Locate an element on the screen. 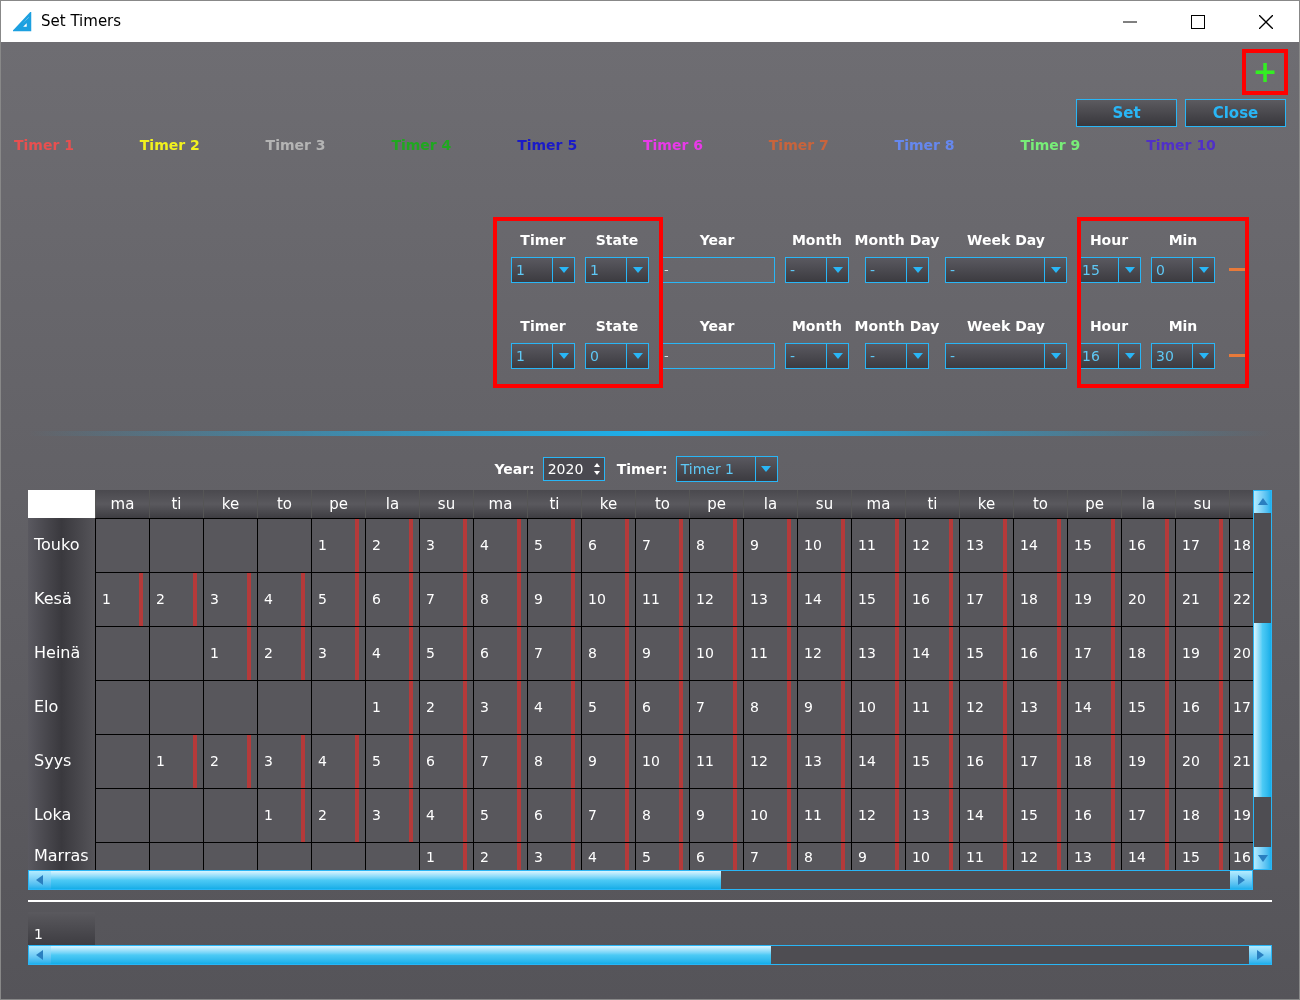 Image resolution: width=1300 pixels, height=1000 pixels. close-icon is located at coordinates (1266, 21).